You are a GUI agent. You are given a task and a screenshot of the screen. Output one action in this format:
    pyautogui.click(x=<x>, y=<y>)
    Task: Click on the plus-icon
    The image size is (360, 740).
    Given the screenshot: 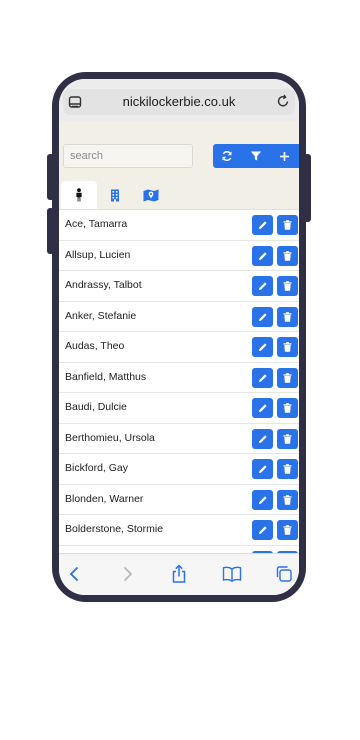 What is the action you would take?
    pyautogui.click(x=285, y=156)
    